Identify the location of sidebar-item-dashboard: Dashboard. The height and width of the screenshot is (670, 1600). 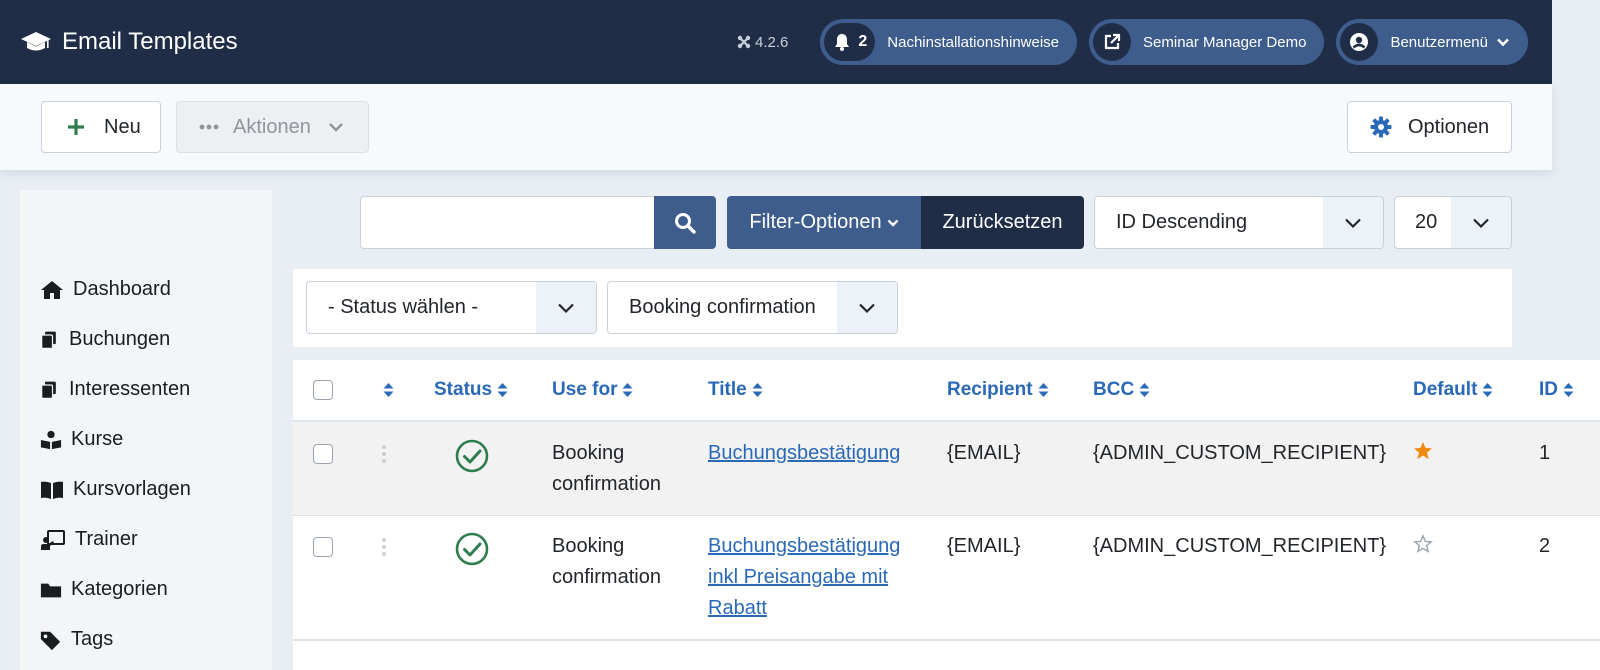
(105, 289).